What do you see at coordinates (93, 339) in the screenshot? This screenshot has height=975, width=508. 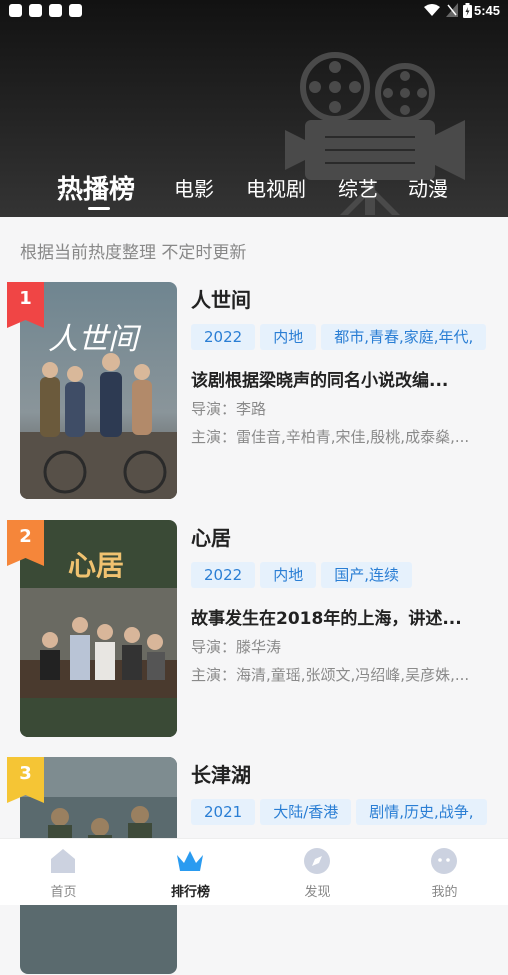 I see `poster-title-text: 人世间` at bounding box center [93, 339].